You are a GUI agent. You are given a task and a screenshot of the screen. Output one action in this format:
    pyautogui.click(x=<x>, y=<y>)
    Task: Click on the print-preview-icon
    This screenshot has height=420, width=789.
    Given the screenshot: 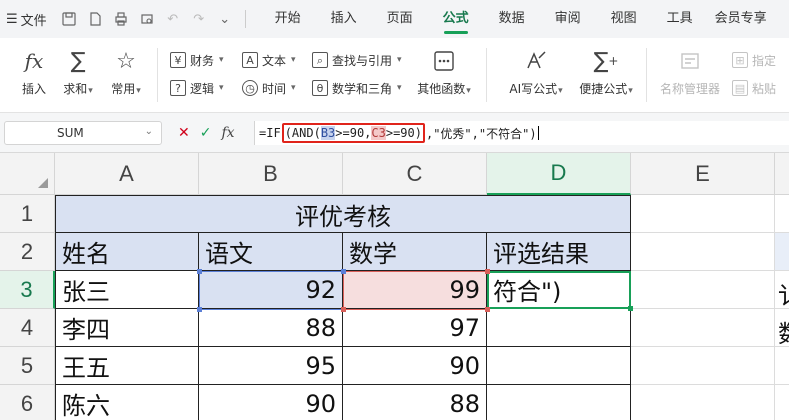 What is the action you would take?
    pyautogui.click(x=147, y=19)
    